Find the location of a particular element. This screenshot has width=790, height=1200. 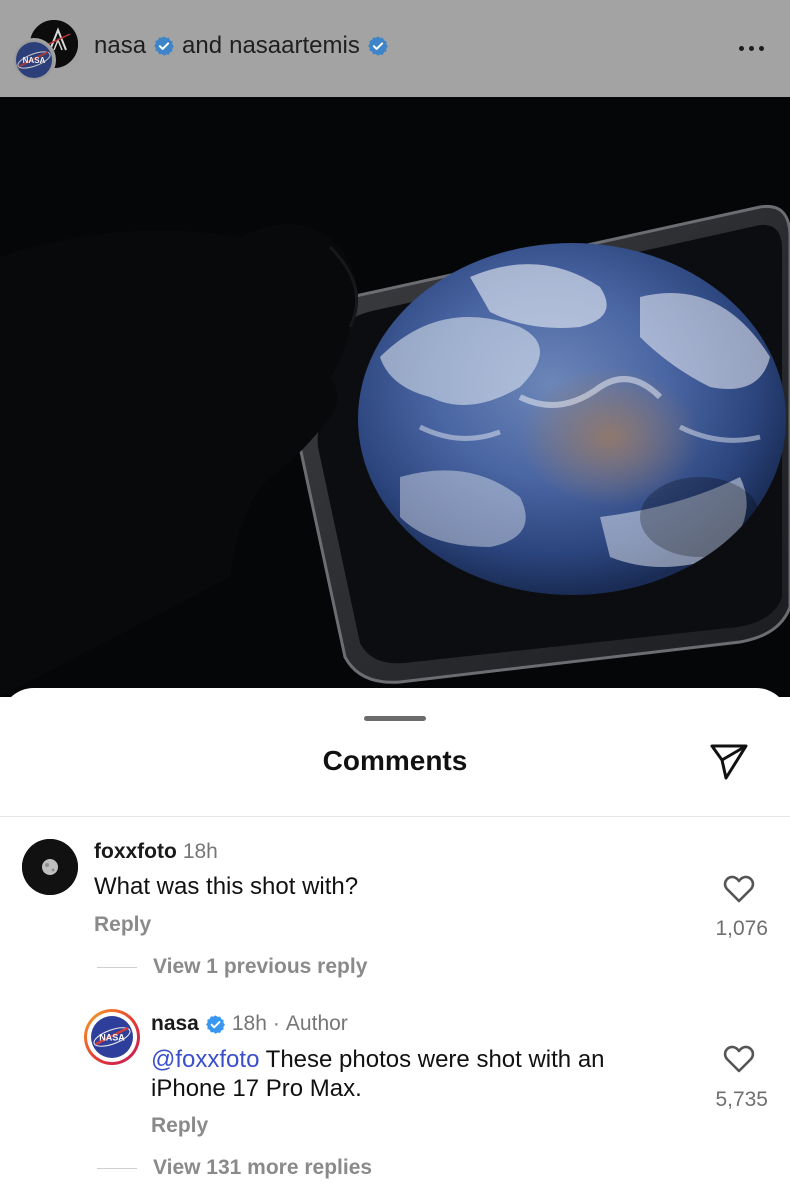

sheet-divider is located at coordinates (395, 816).